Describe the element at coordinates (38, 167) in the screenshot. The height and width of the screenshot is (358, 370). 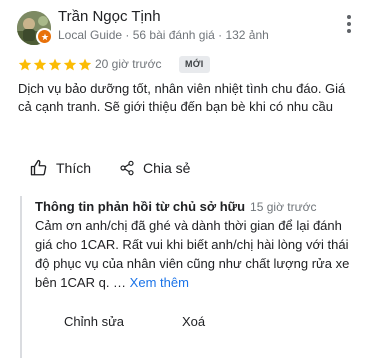
I see `thumbs-up-icon` at that location.